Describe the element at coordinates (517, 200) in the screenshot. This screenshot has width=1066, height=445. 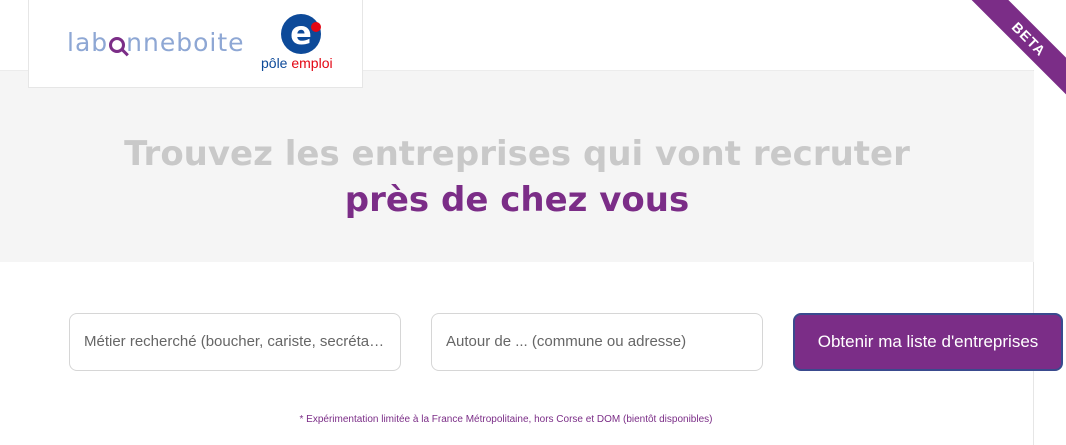
I see `hero-subtitle: près de chez vous` at that location.